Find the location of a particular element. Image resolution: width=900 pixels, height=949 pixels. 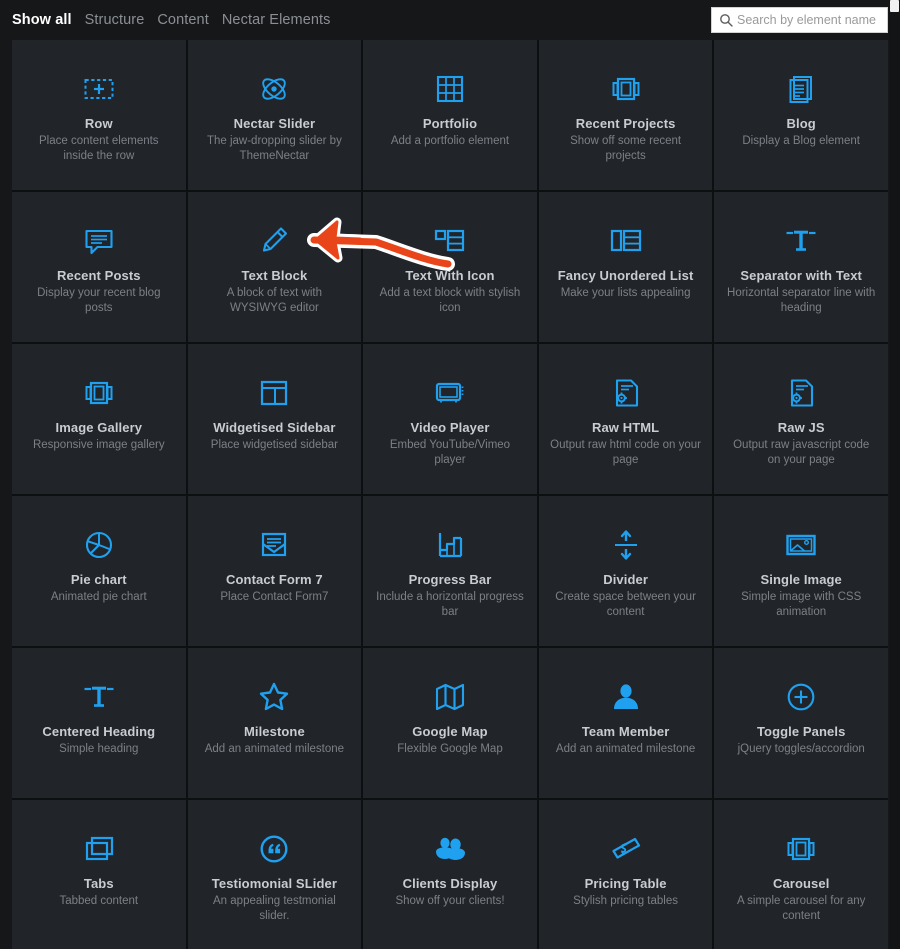

element-card-title: Contact Form 7 is located at coordinates (274, 579).